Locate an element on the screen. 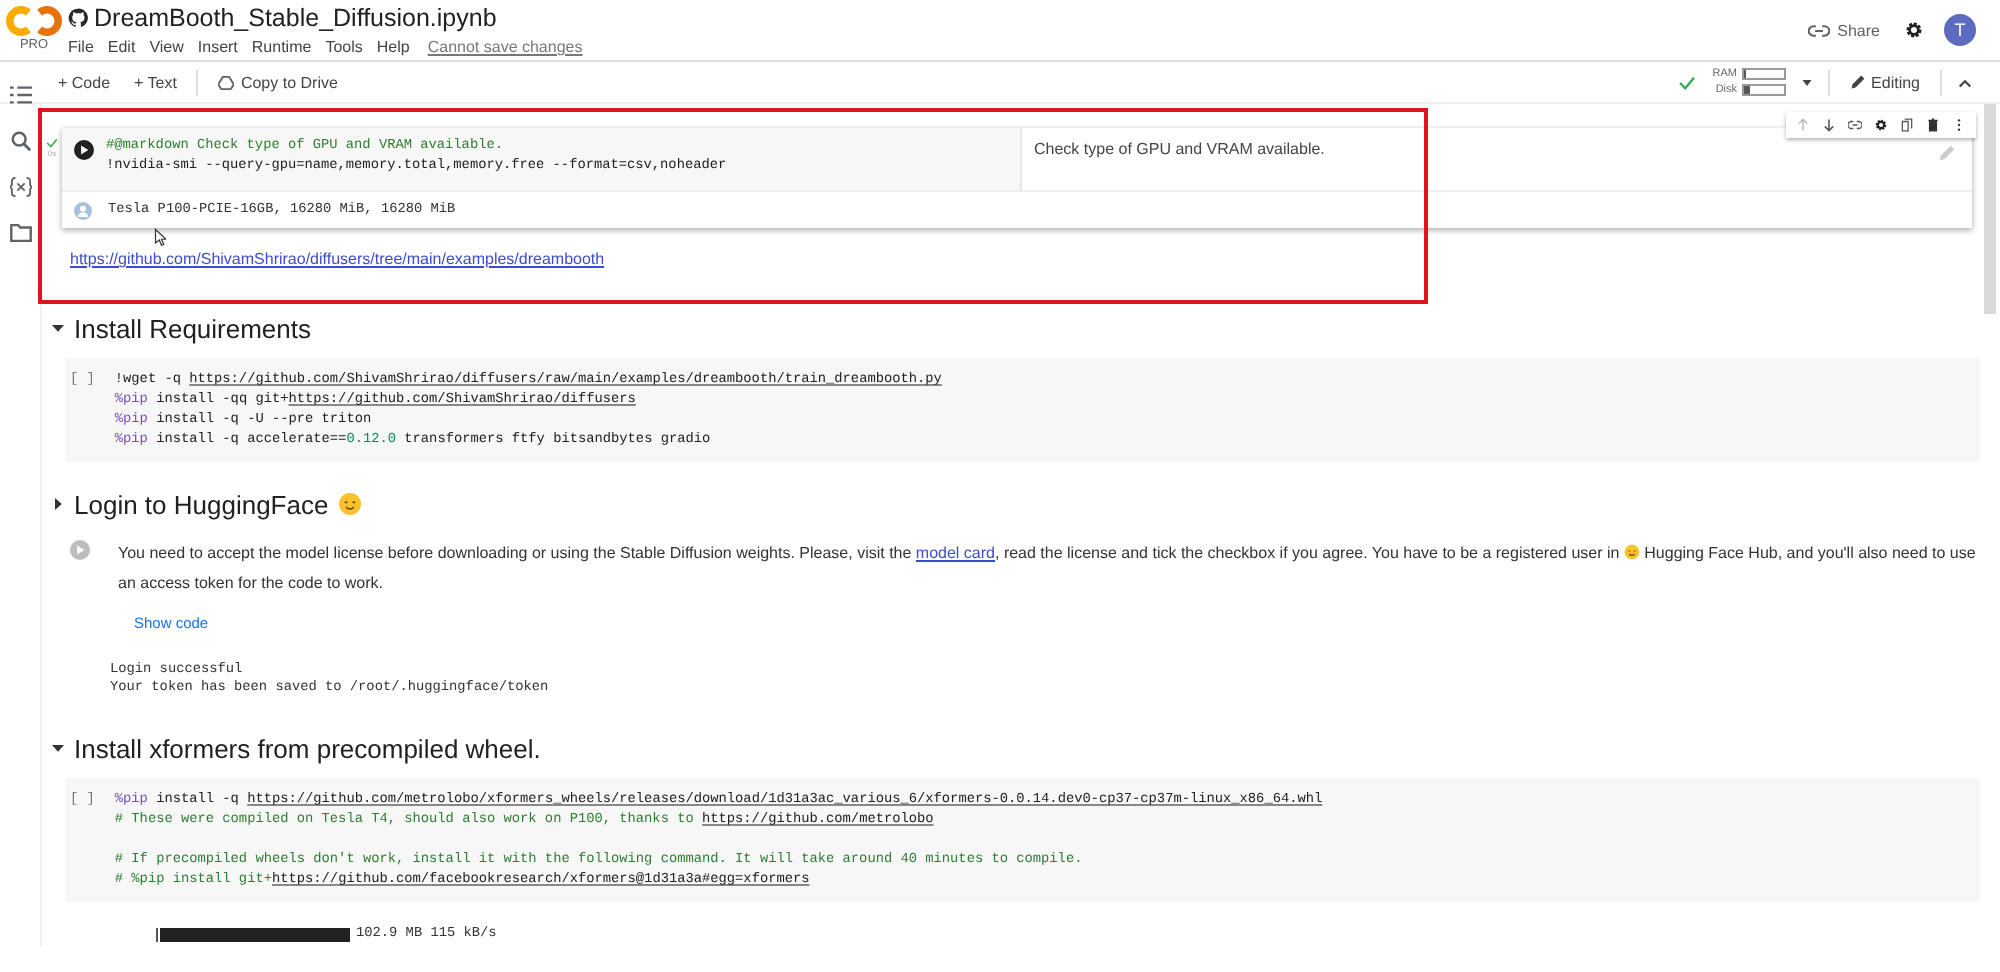 The height and width of the screenshot is (972, 2000). hugging-face-emoji-icon is located at coordinates (1631, 552).